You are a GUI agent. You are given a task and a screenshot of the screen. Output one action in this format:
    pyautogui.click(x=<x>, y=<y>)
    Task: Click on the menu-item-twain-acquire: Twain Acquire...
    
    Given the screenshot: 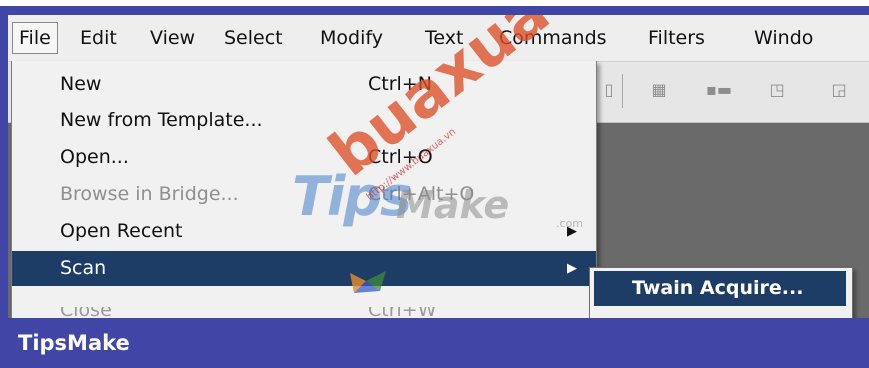 What is the action you would take?
    pyautogui.click(x=720, y=288)
    